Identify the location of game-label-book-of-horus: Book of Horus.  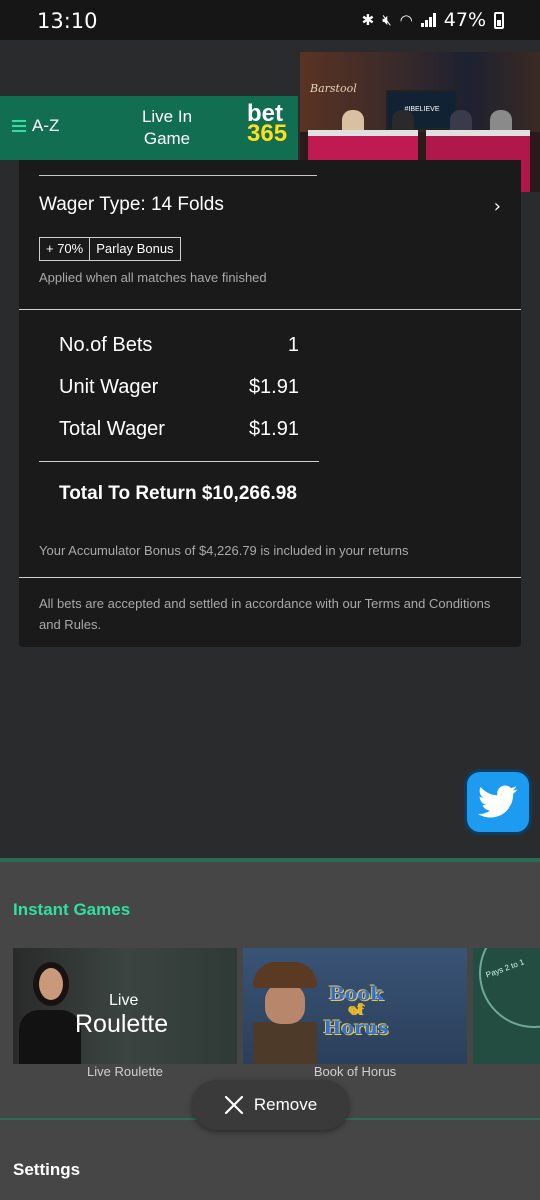
(355, 1071).